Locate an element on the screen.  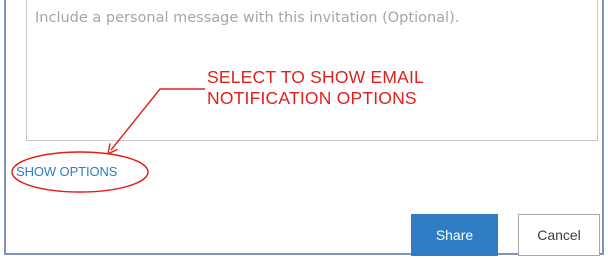
cancel-button: Cancel is located at coordinates (559, 235).